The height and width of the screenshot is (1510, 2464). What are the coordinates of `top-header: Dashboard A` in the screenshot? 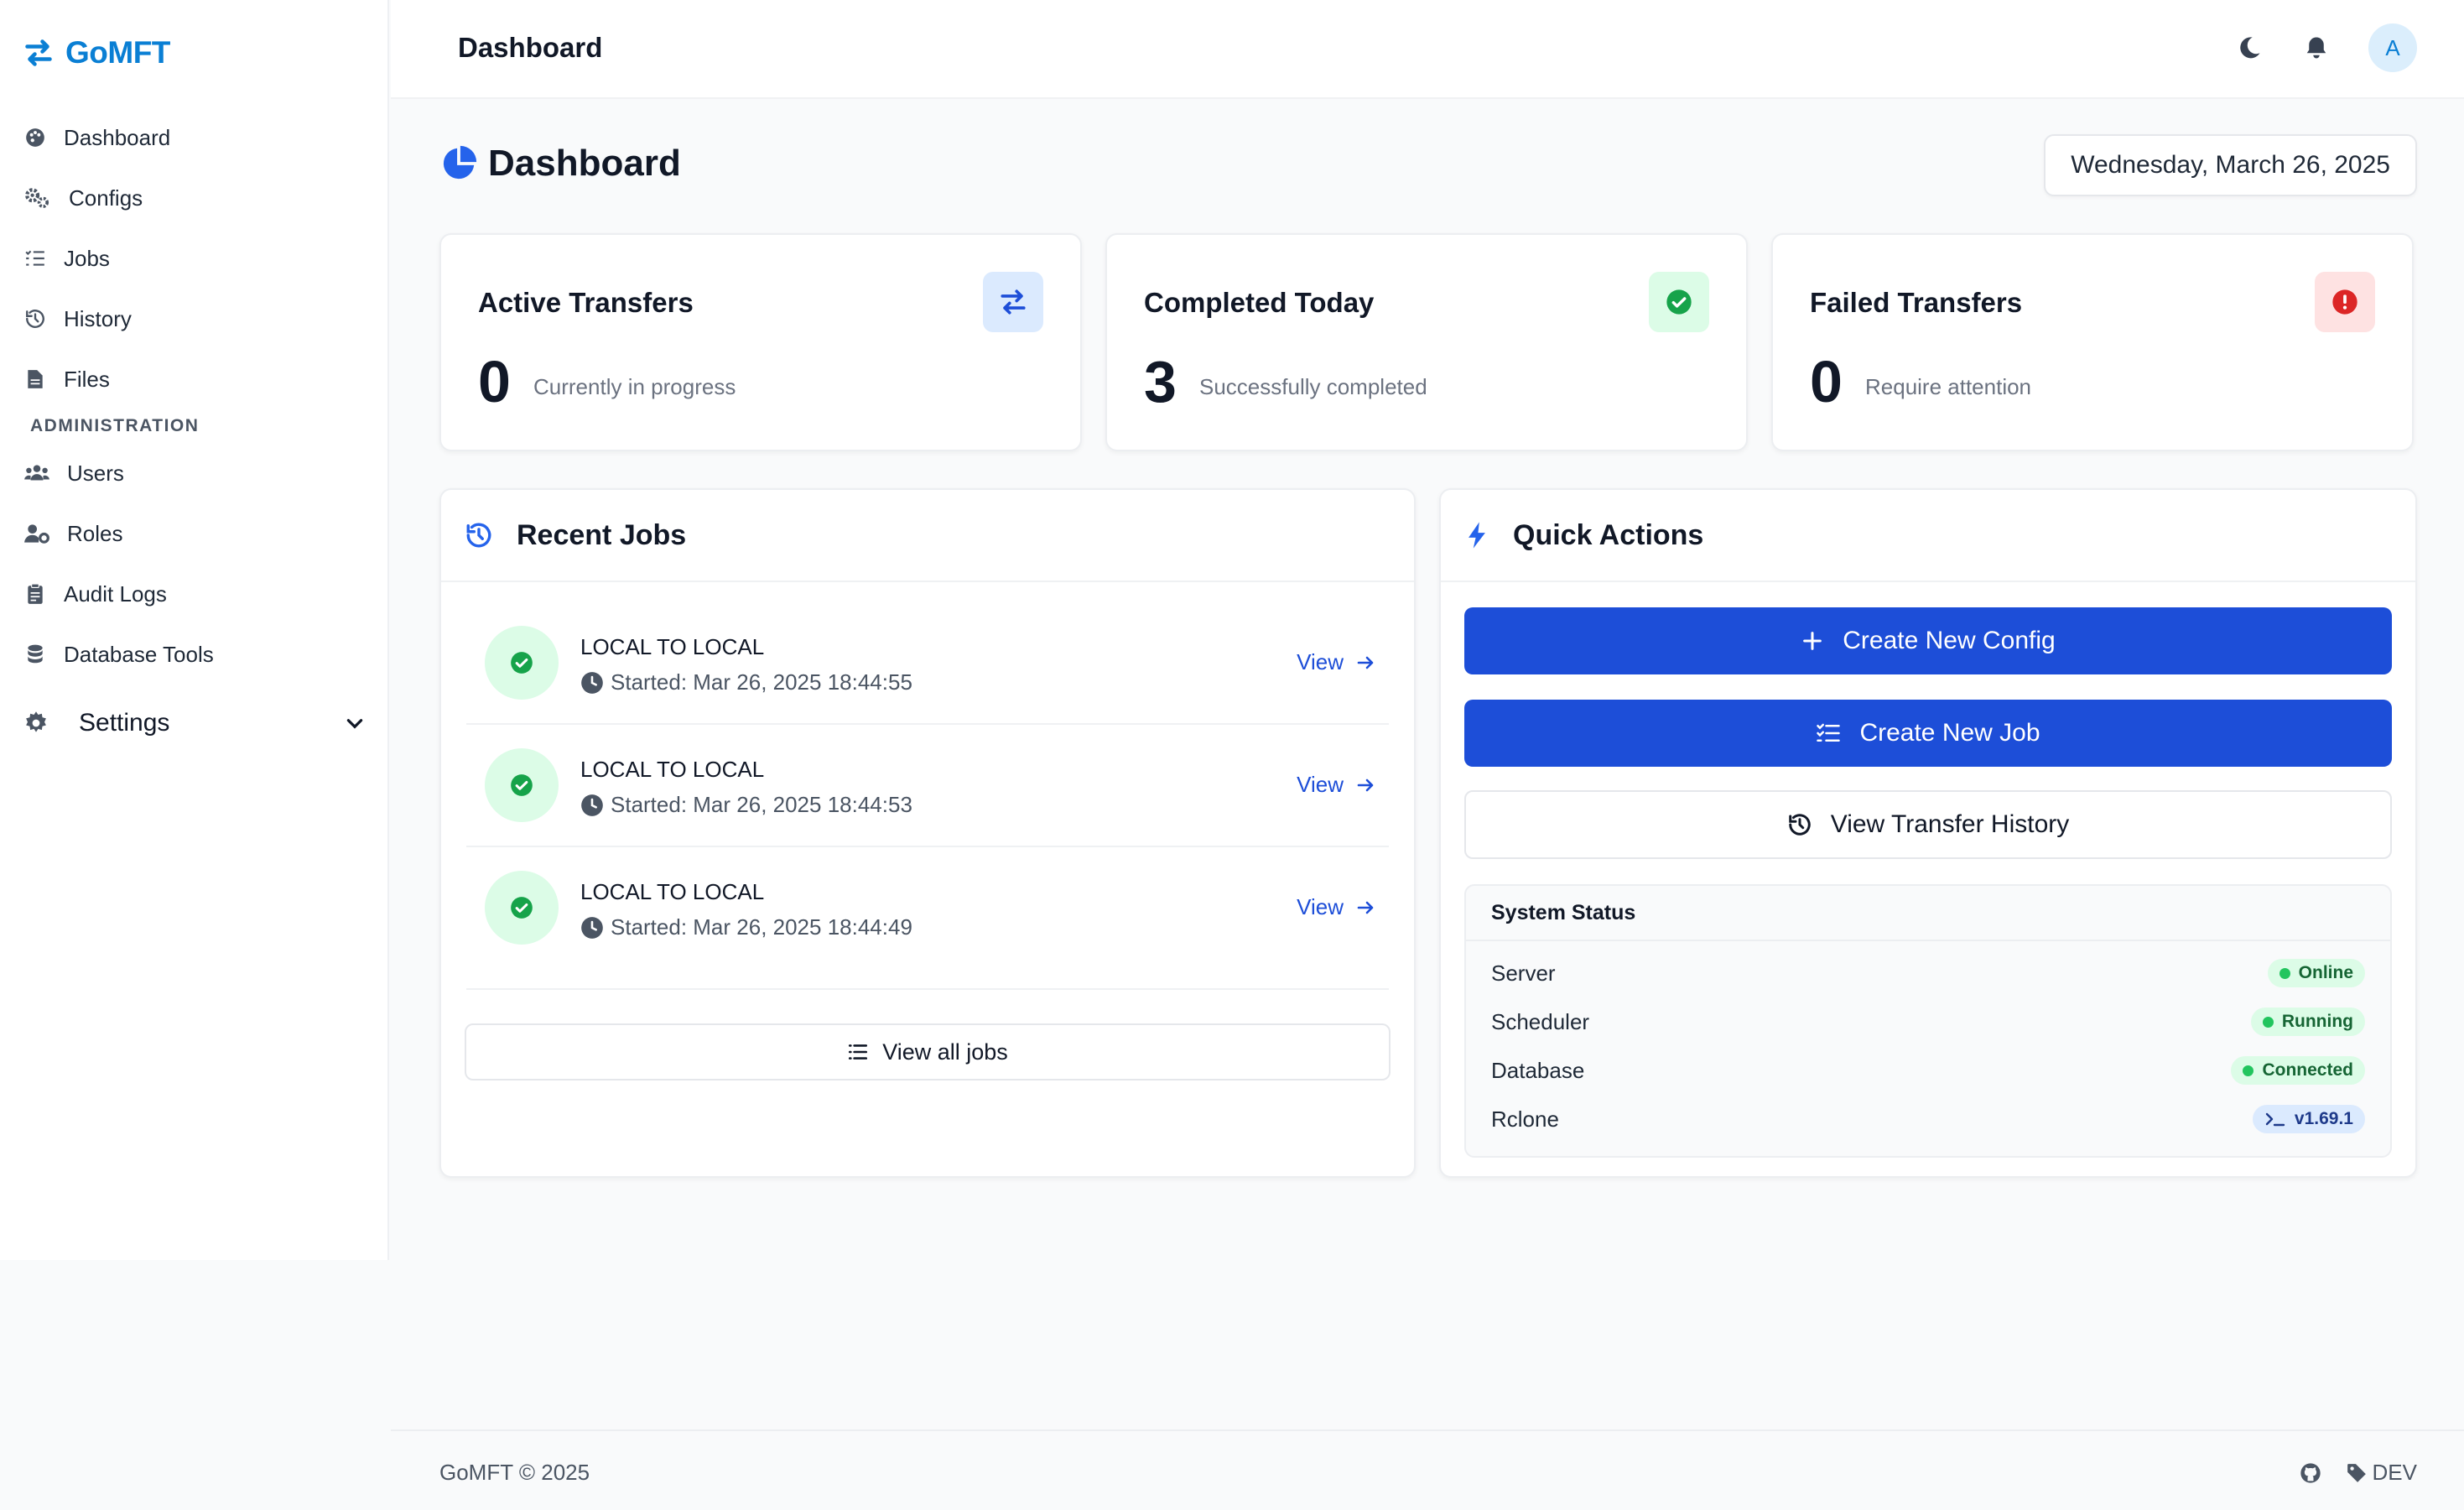 It's located at (1427, 50).